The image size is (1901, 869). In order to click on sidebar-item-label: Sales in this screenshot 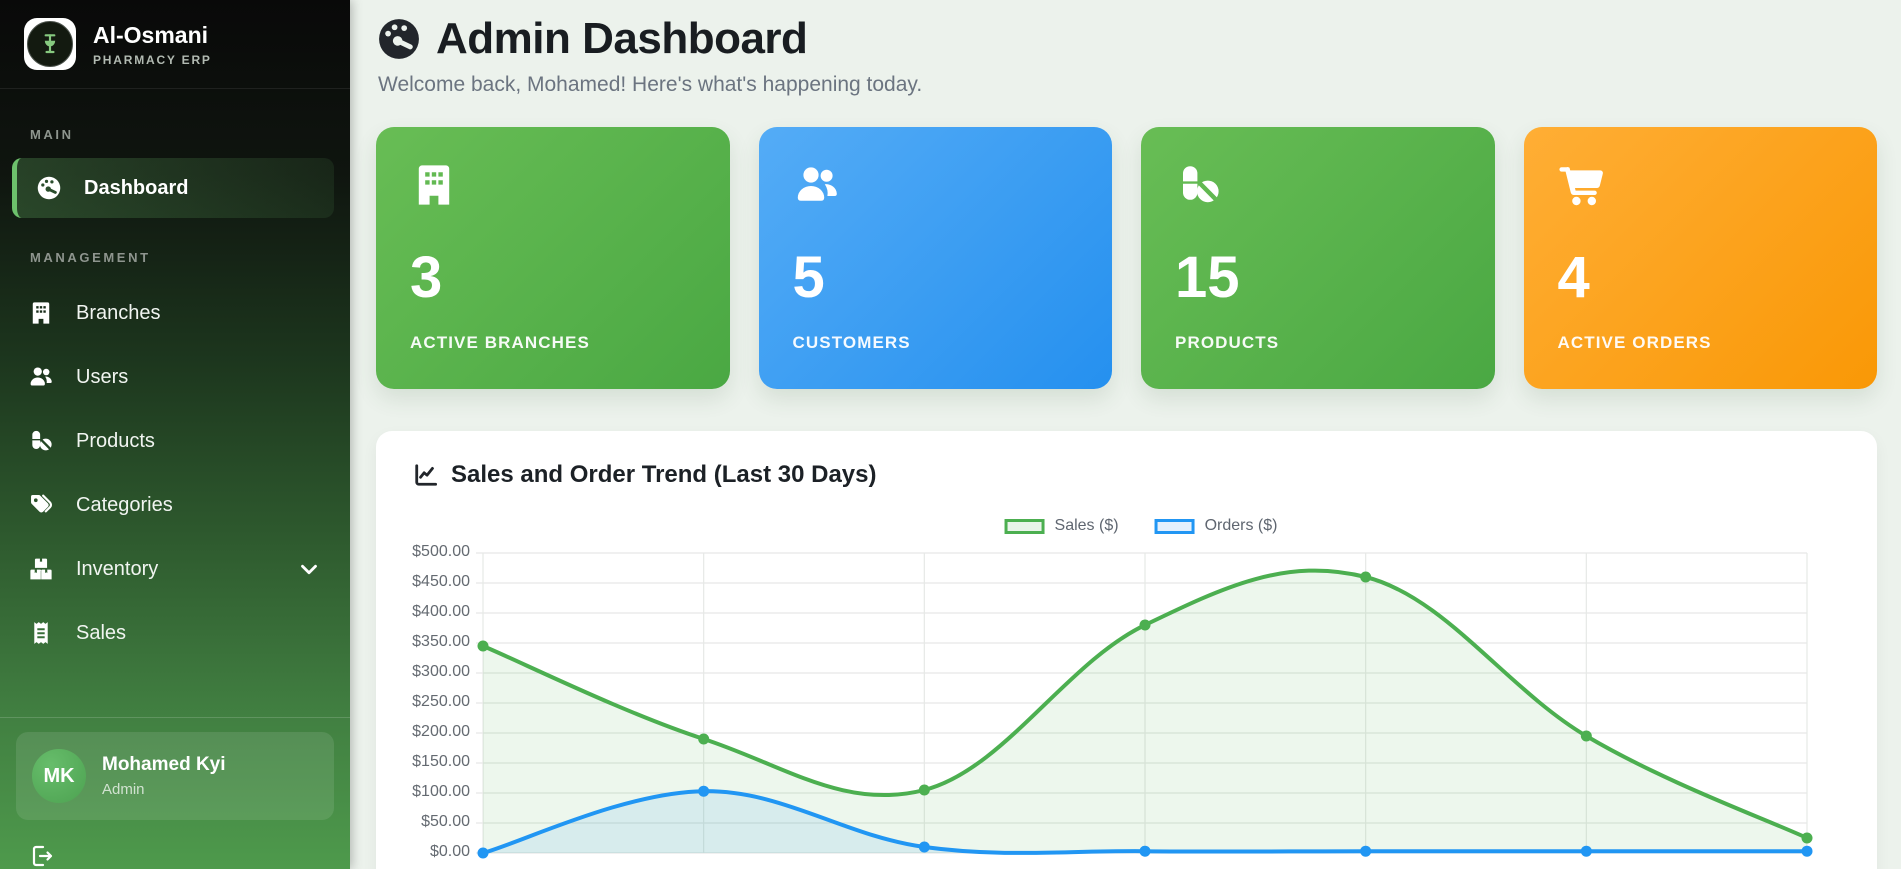, I will do `click(101, 632)`.